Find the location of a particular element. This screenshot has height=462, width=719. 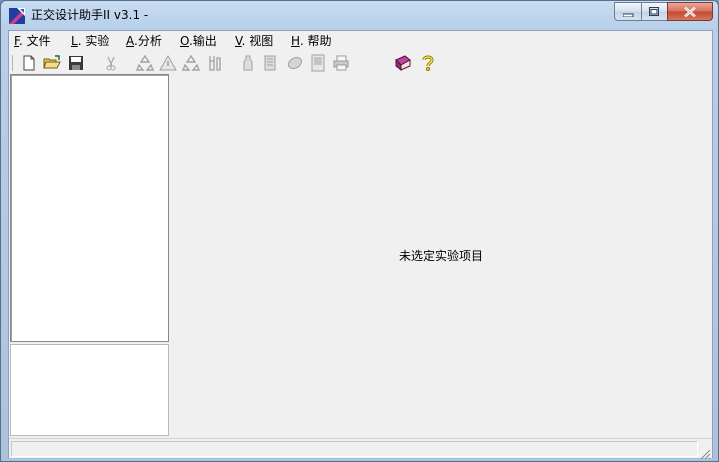

bottle-button is located at coordinates (248, 63).